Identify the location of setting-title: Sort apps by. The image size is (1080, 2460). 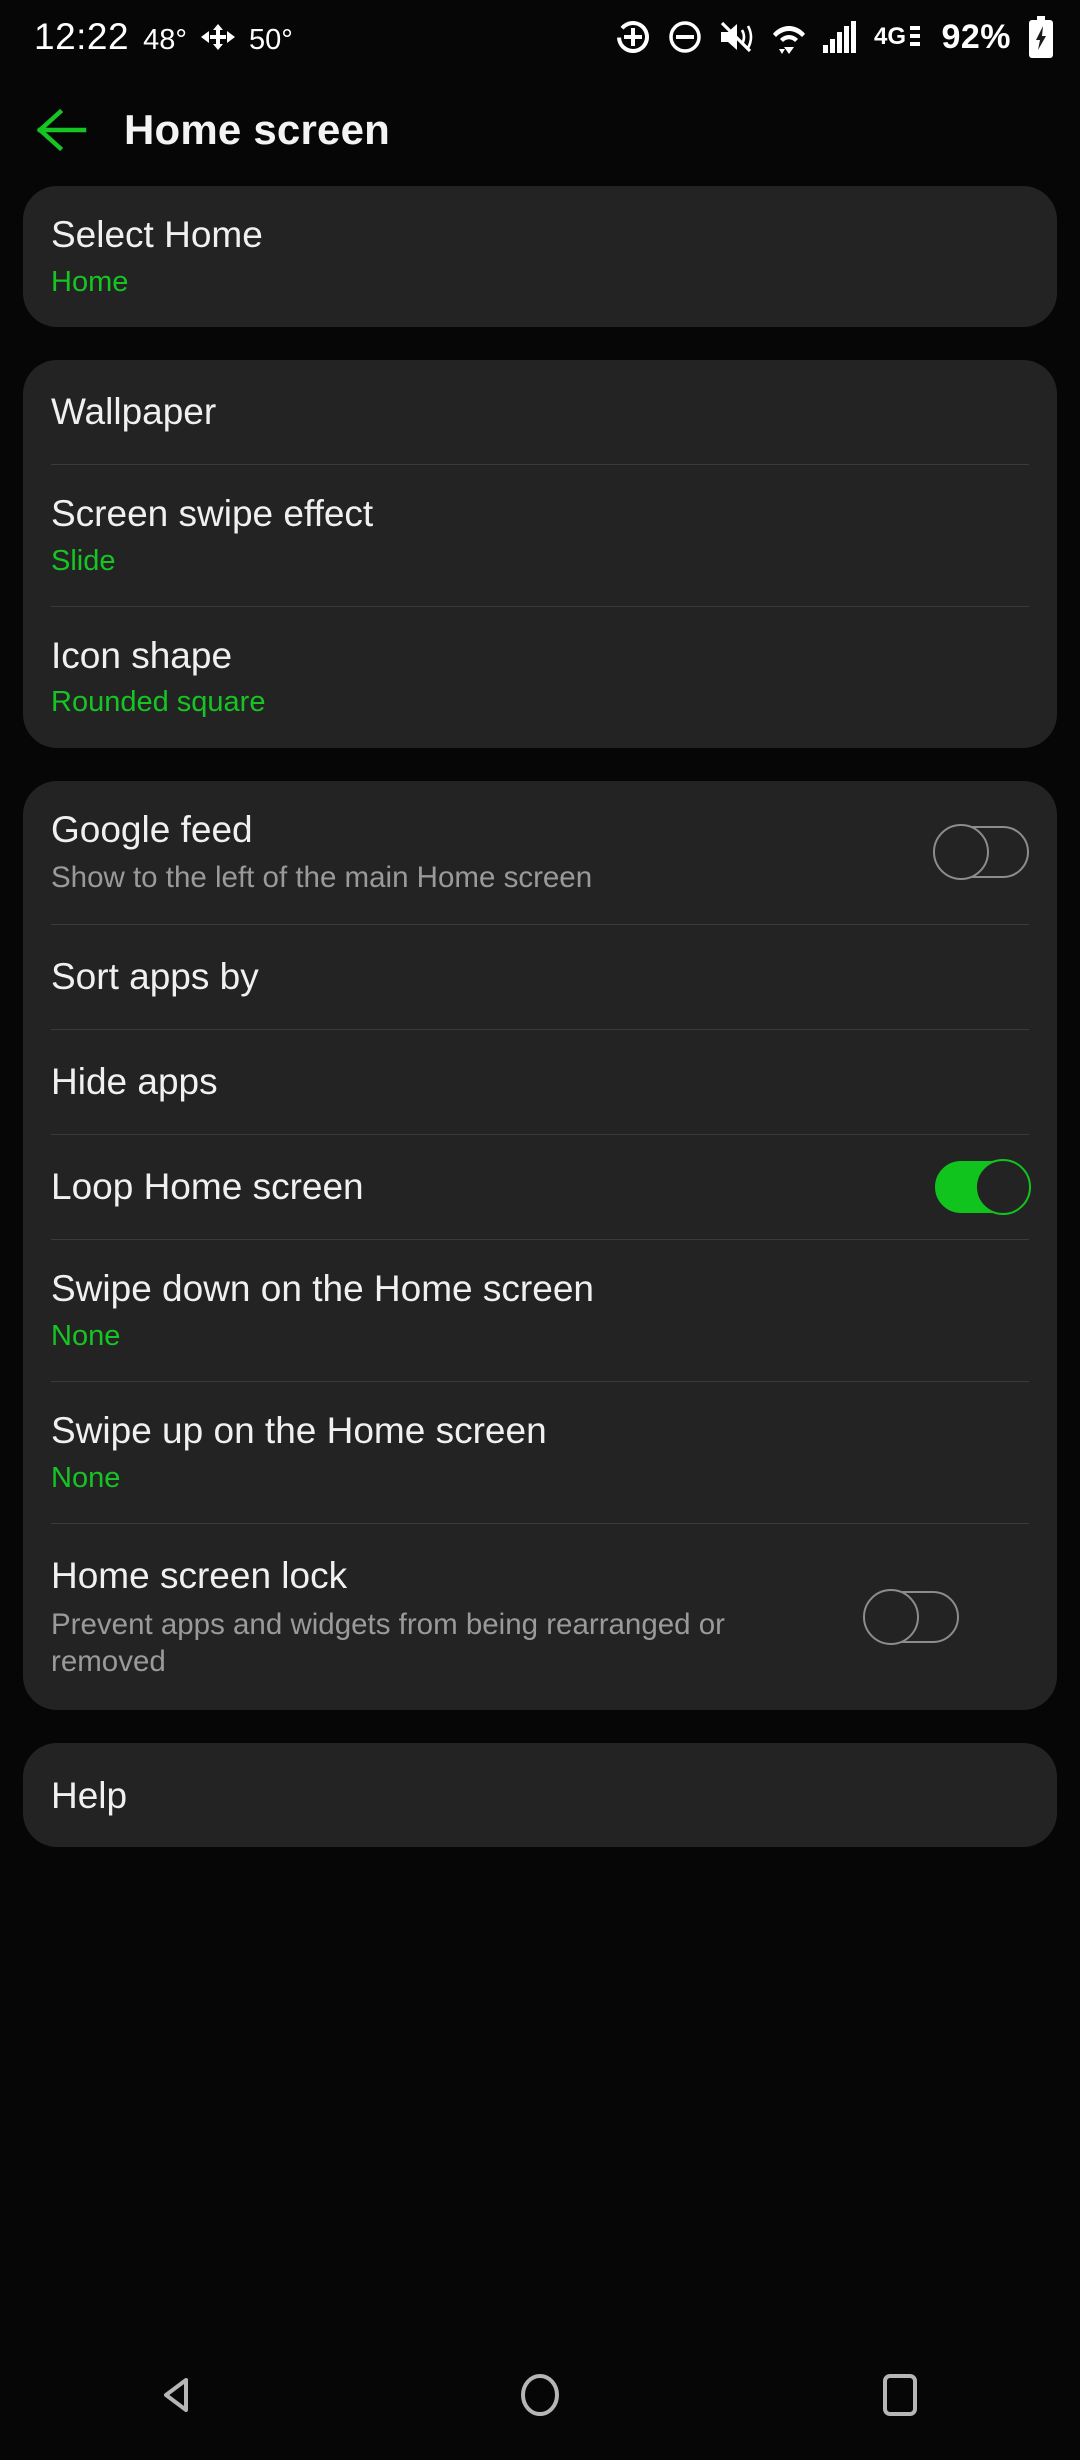
(155, 977).